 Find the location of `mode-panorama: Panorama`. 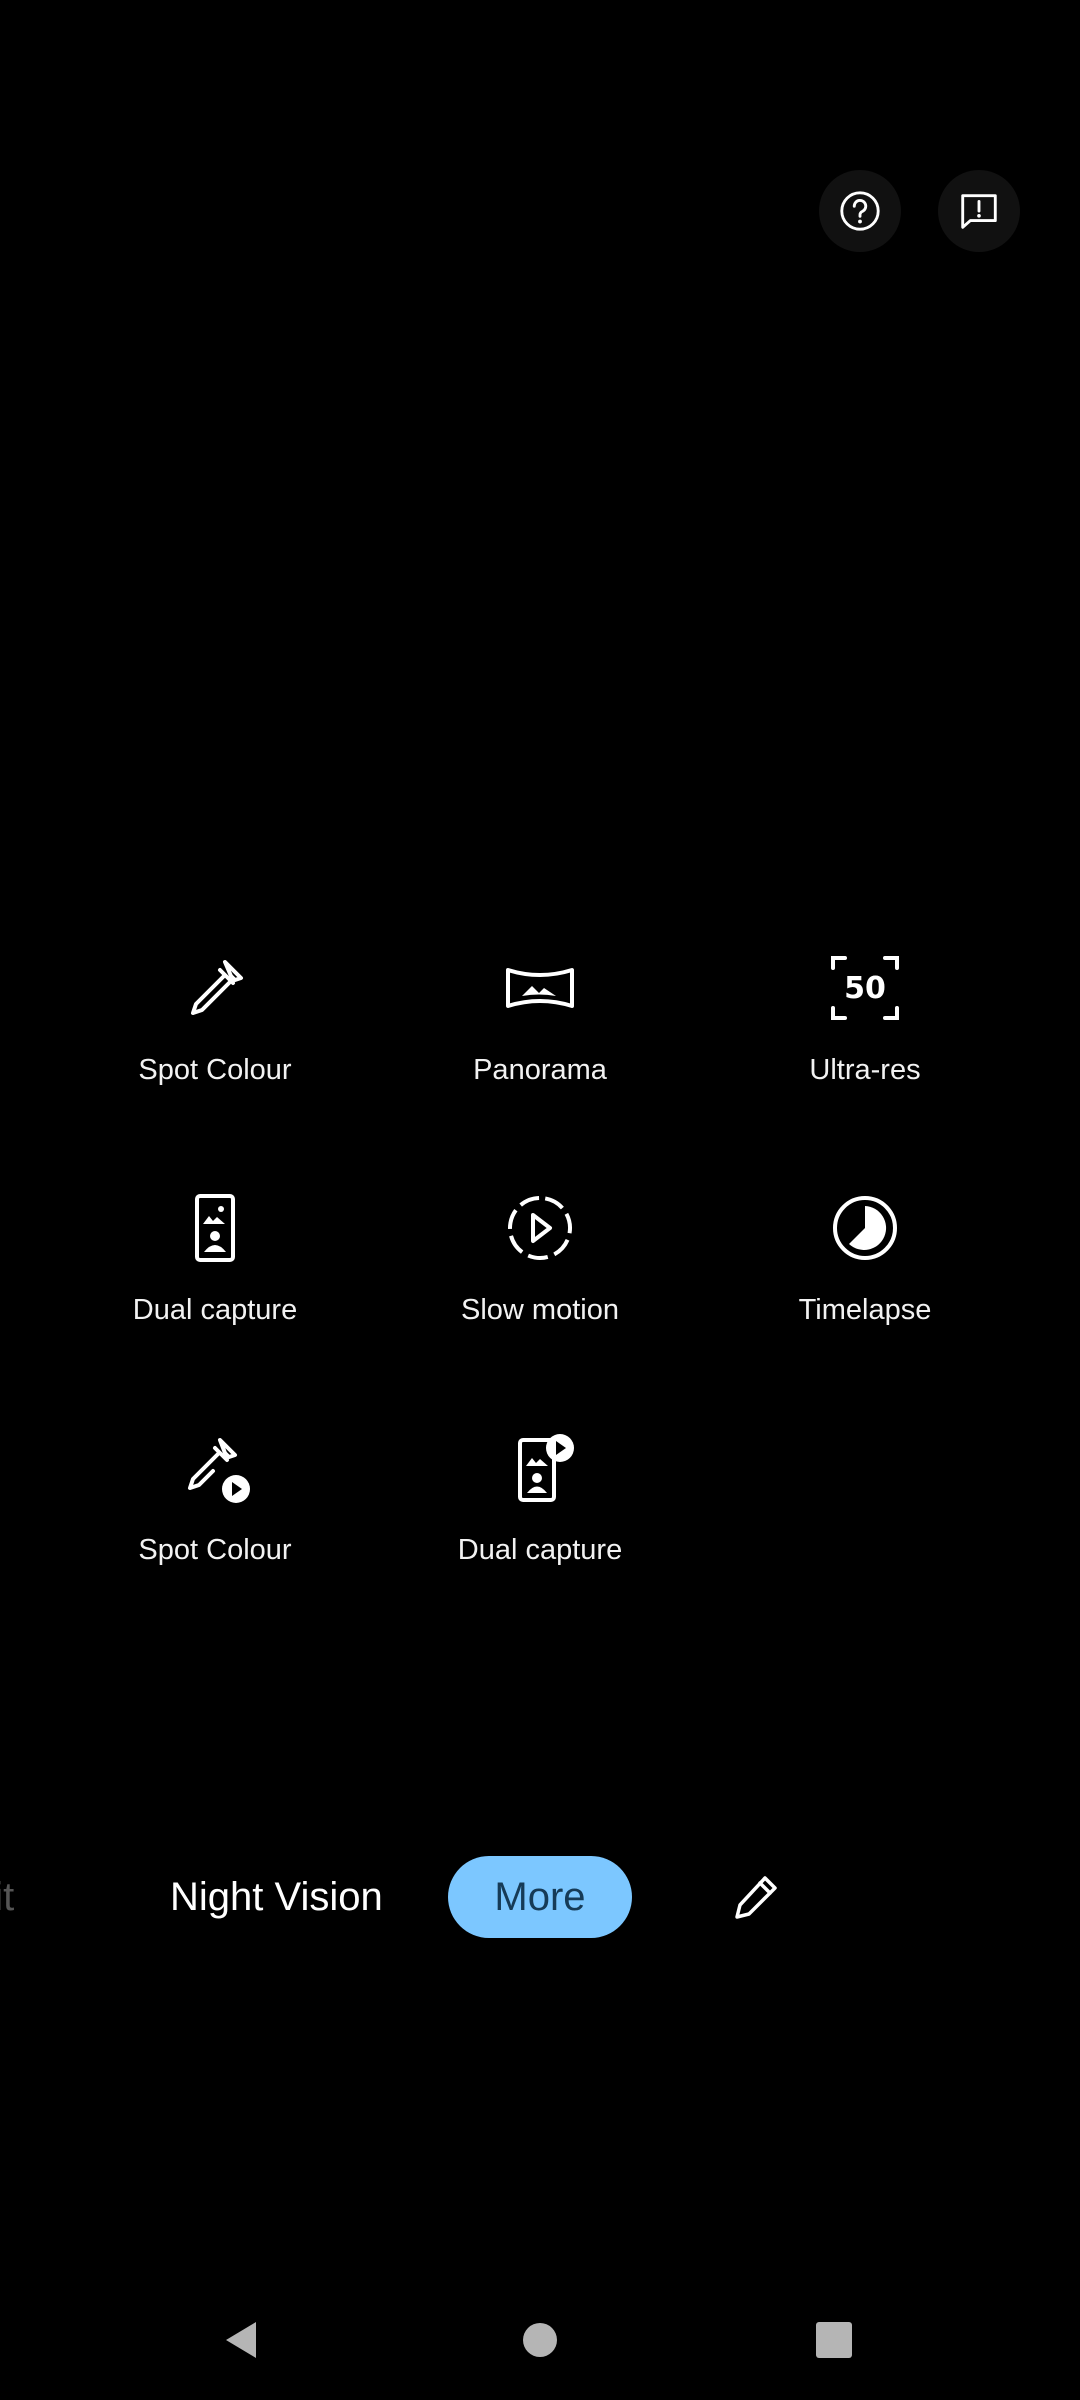

mode-panorama: Panorama is located at coordinates (540, 1040).